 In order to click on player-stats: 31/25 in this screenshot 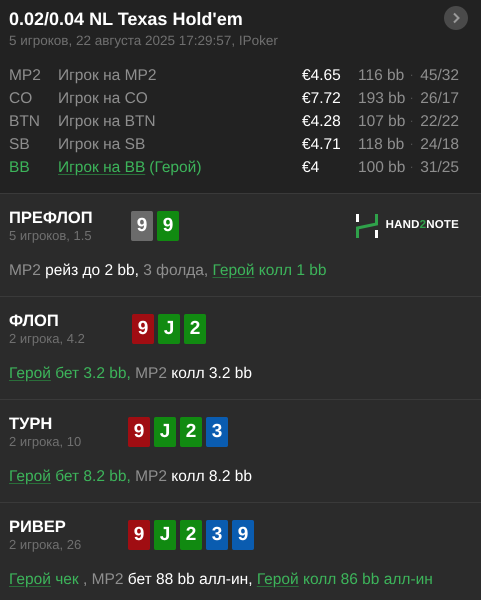, I will do `click(440, 168)`.